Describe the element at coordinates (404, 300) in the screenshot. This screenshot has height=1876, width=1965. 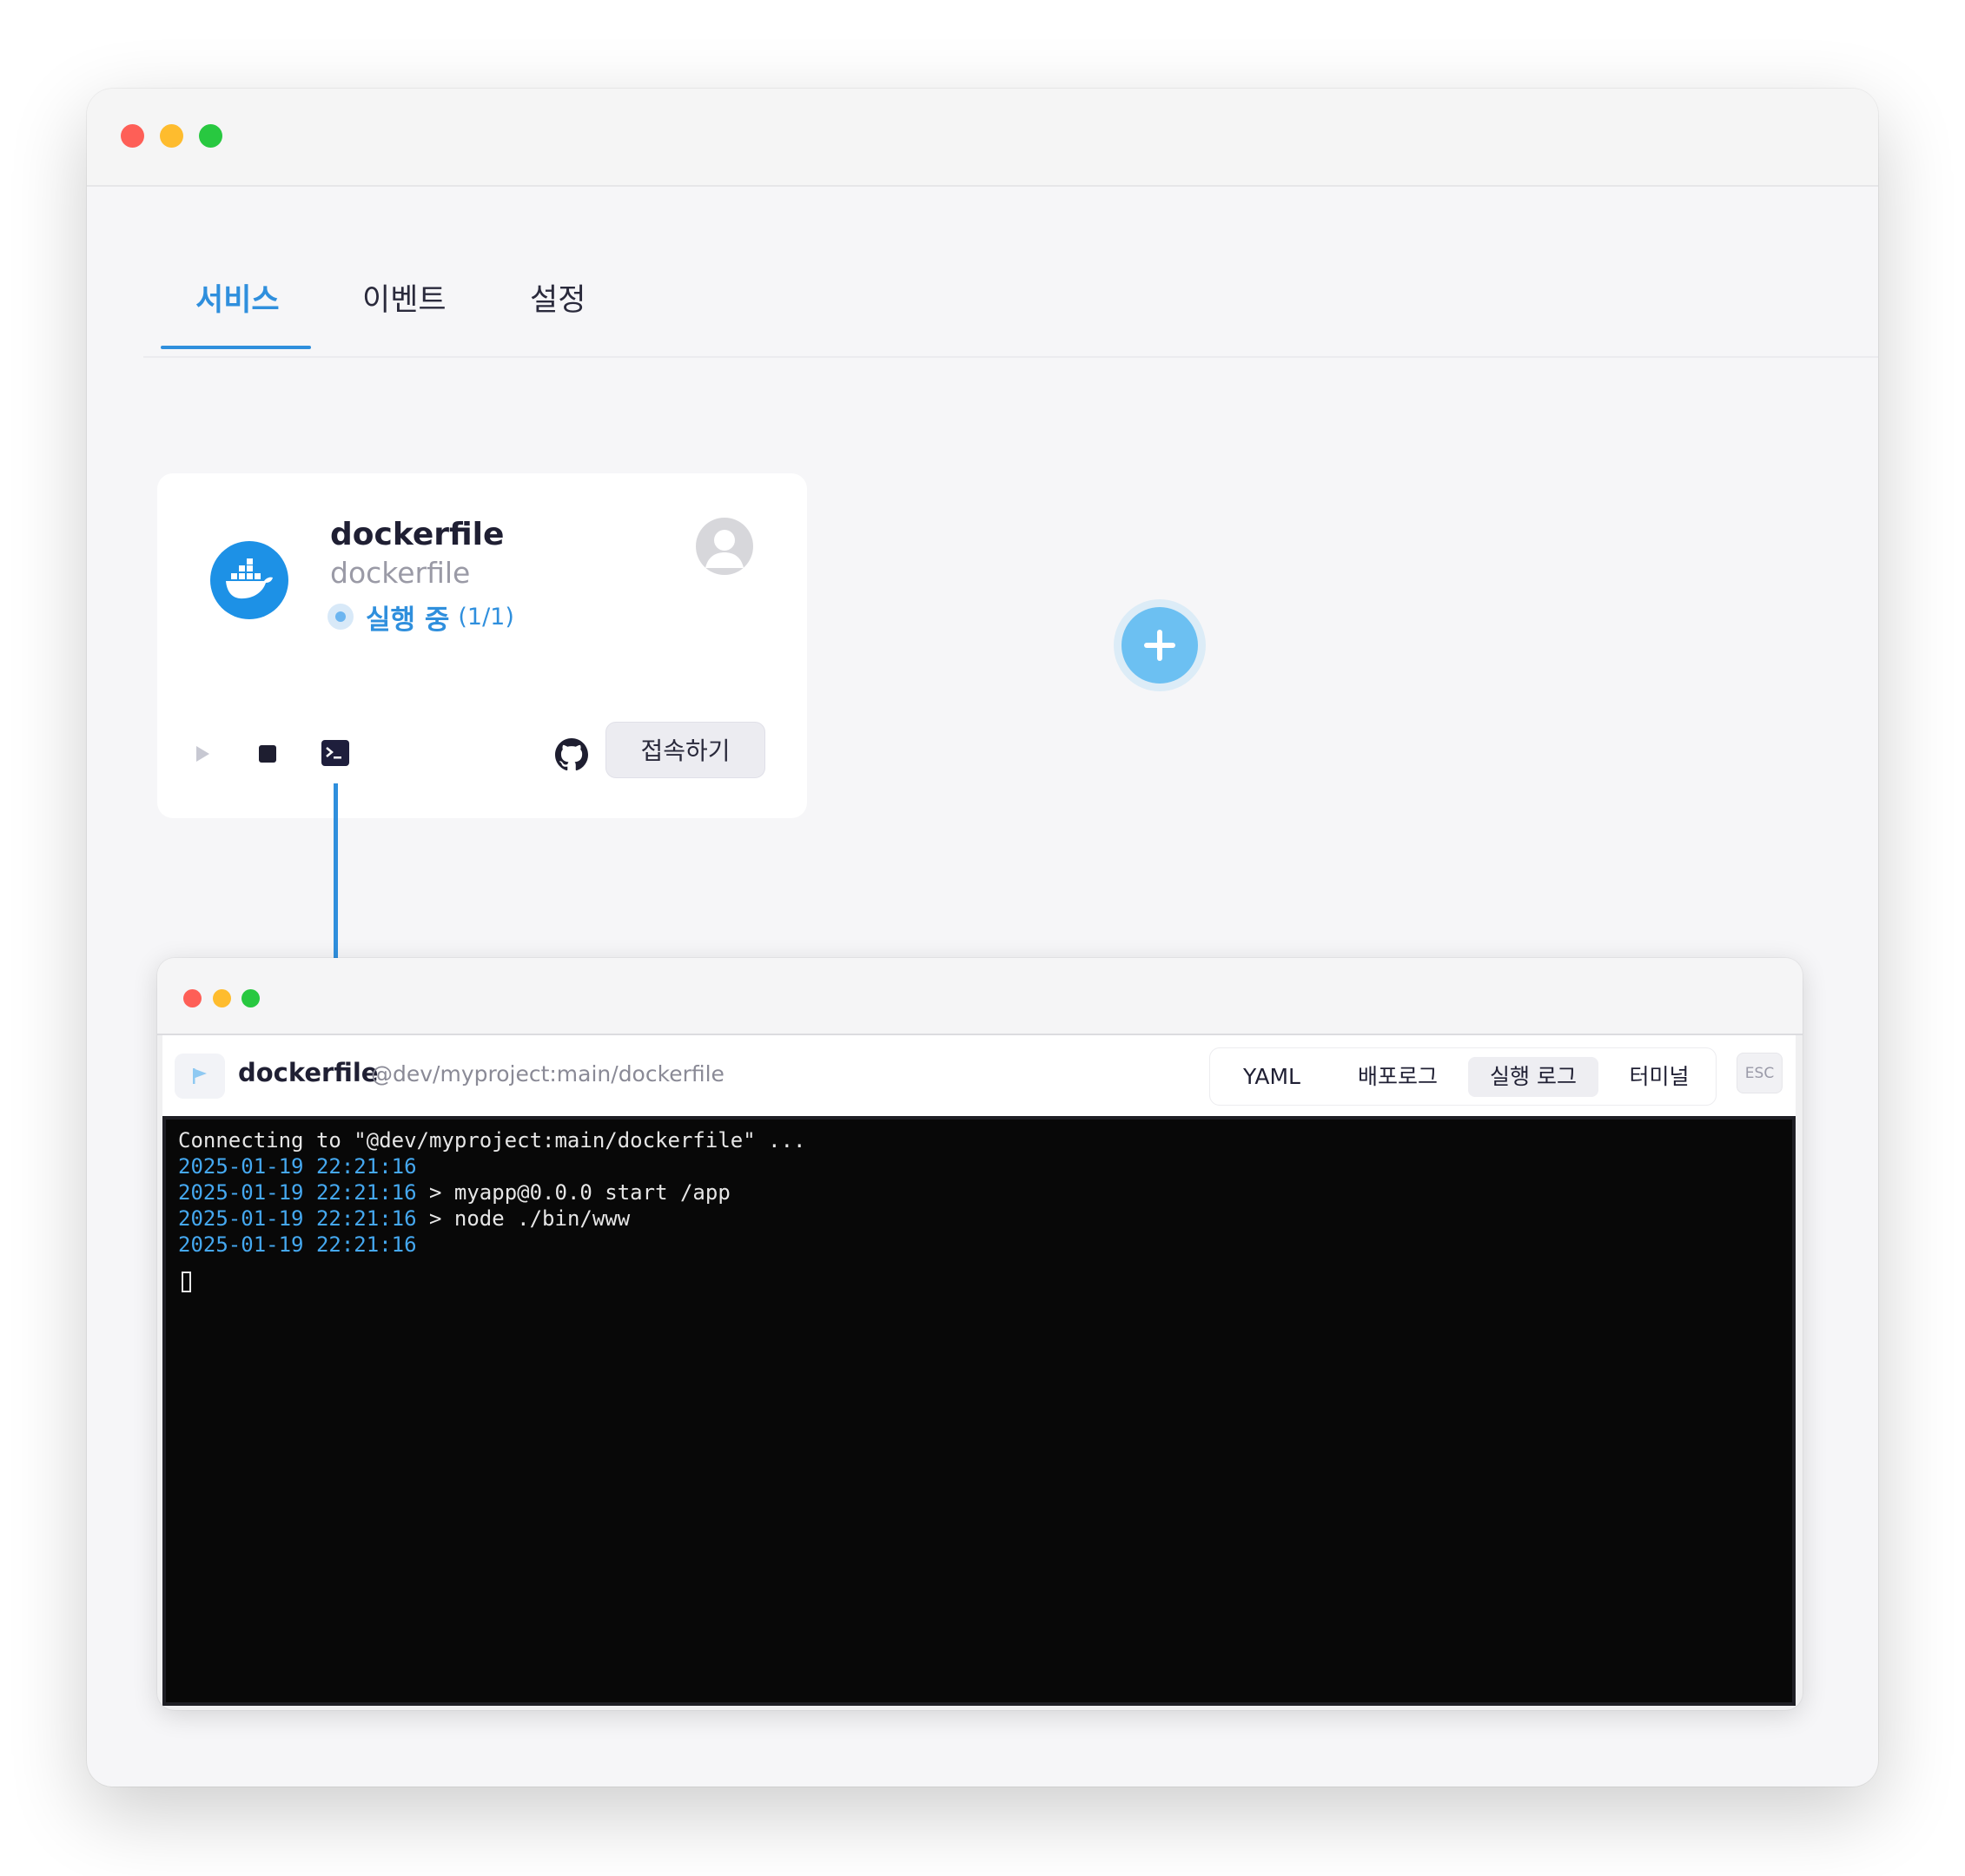
I see `tab-events: 이벤트` at that location.